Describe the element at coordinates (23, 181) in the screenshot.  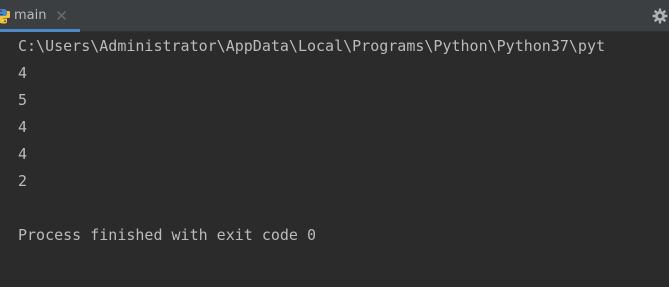
I see `console-output-line: 2` at that location.